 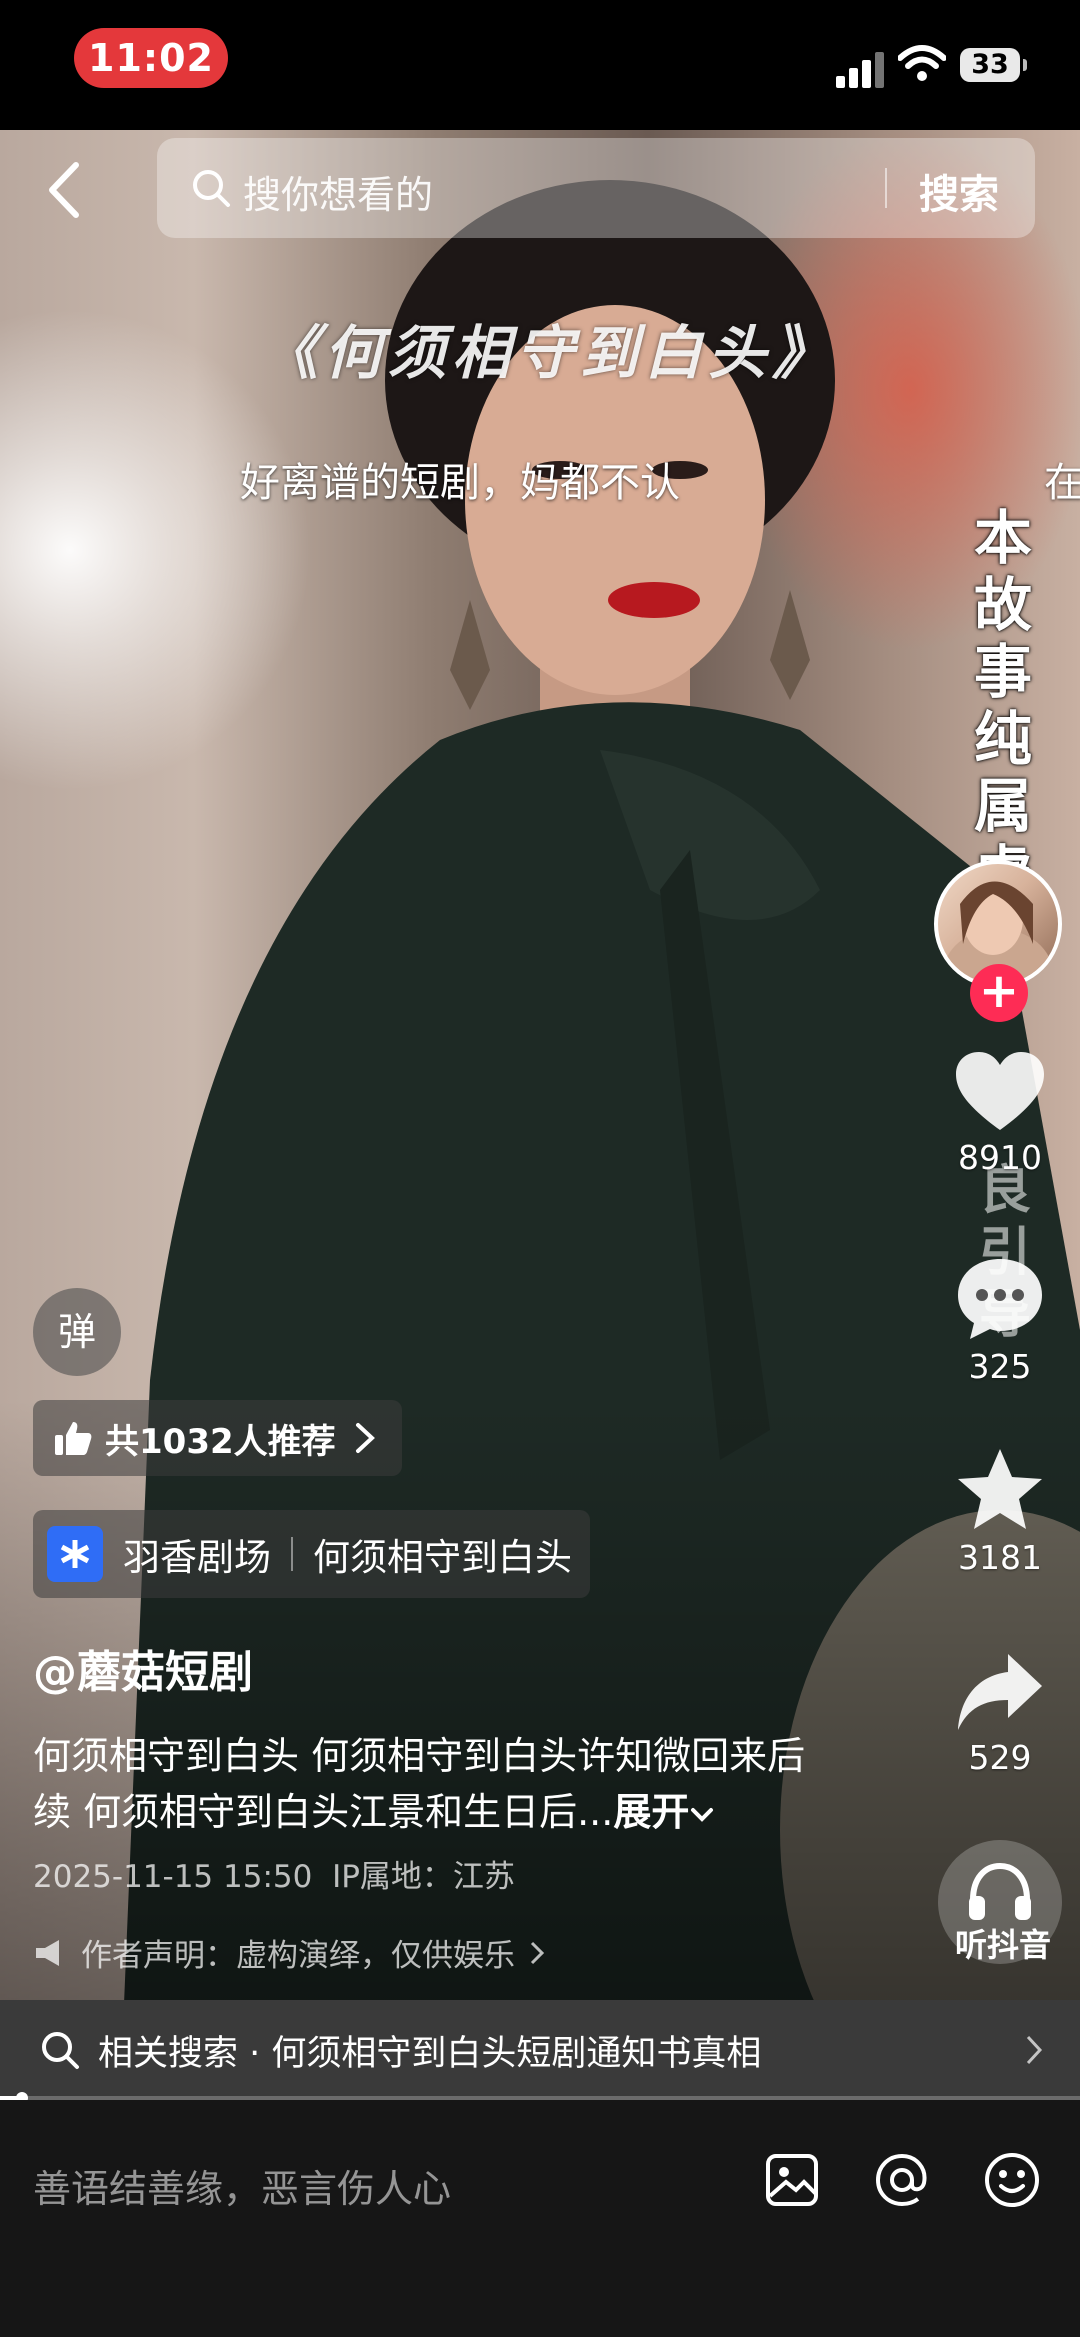 I want to click on drama-studio-logo, so click(x=75, y=1554).